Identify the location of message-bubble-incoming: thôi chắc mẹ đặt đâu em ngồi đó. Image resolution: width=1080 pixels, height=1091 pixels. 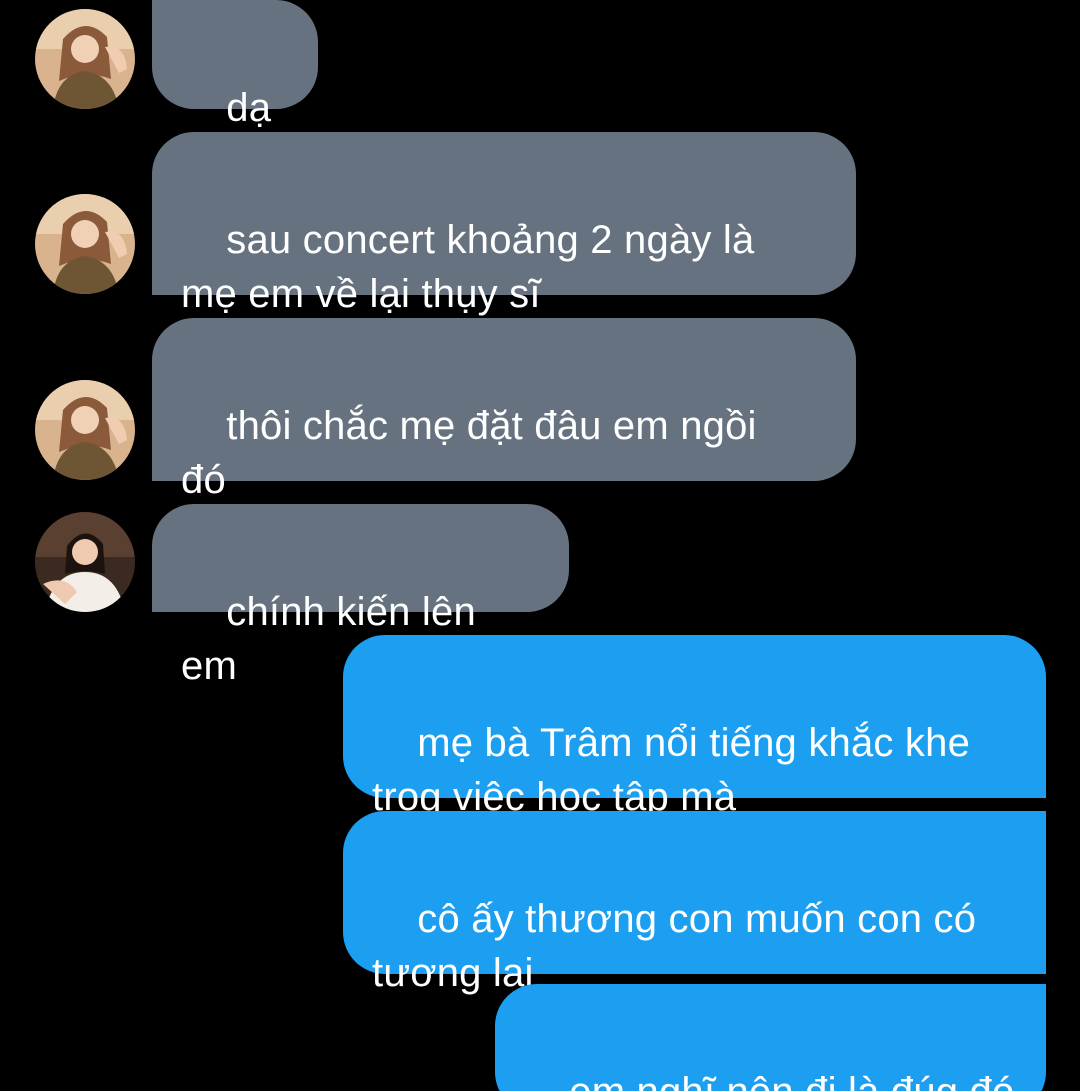
(504, 410).